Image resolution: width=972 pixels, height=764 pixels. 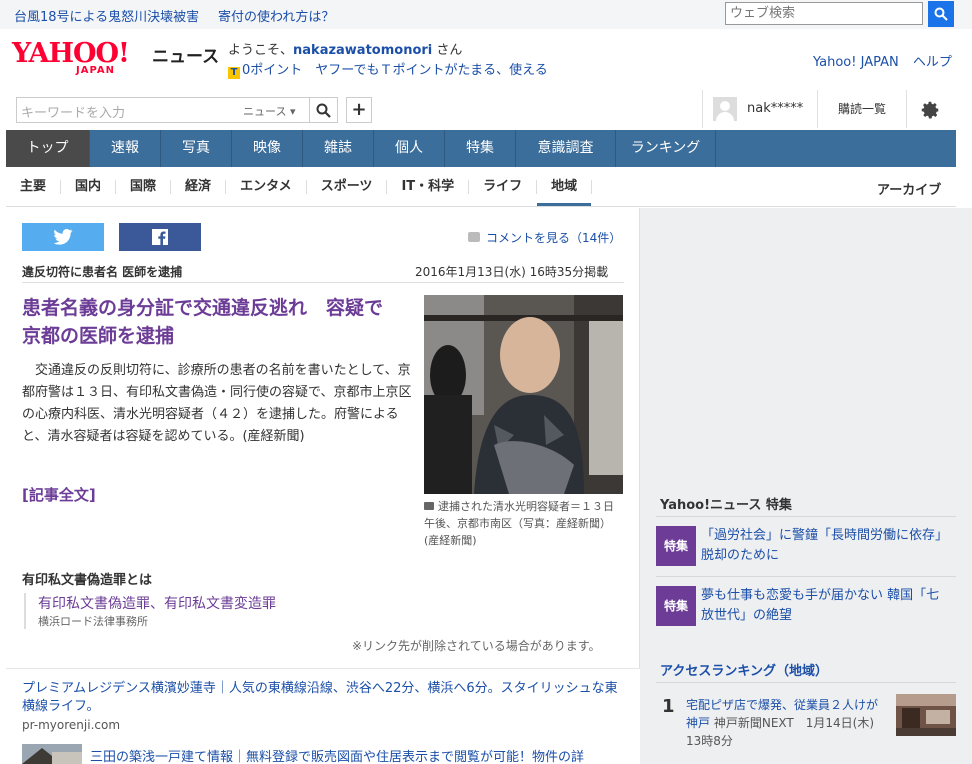 What do you see at coordinates (362, 50) in the screenshot?
I see `username-link: nakazawatomonori` at bounding box center [362, 50].